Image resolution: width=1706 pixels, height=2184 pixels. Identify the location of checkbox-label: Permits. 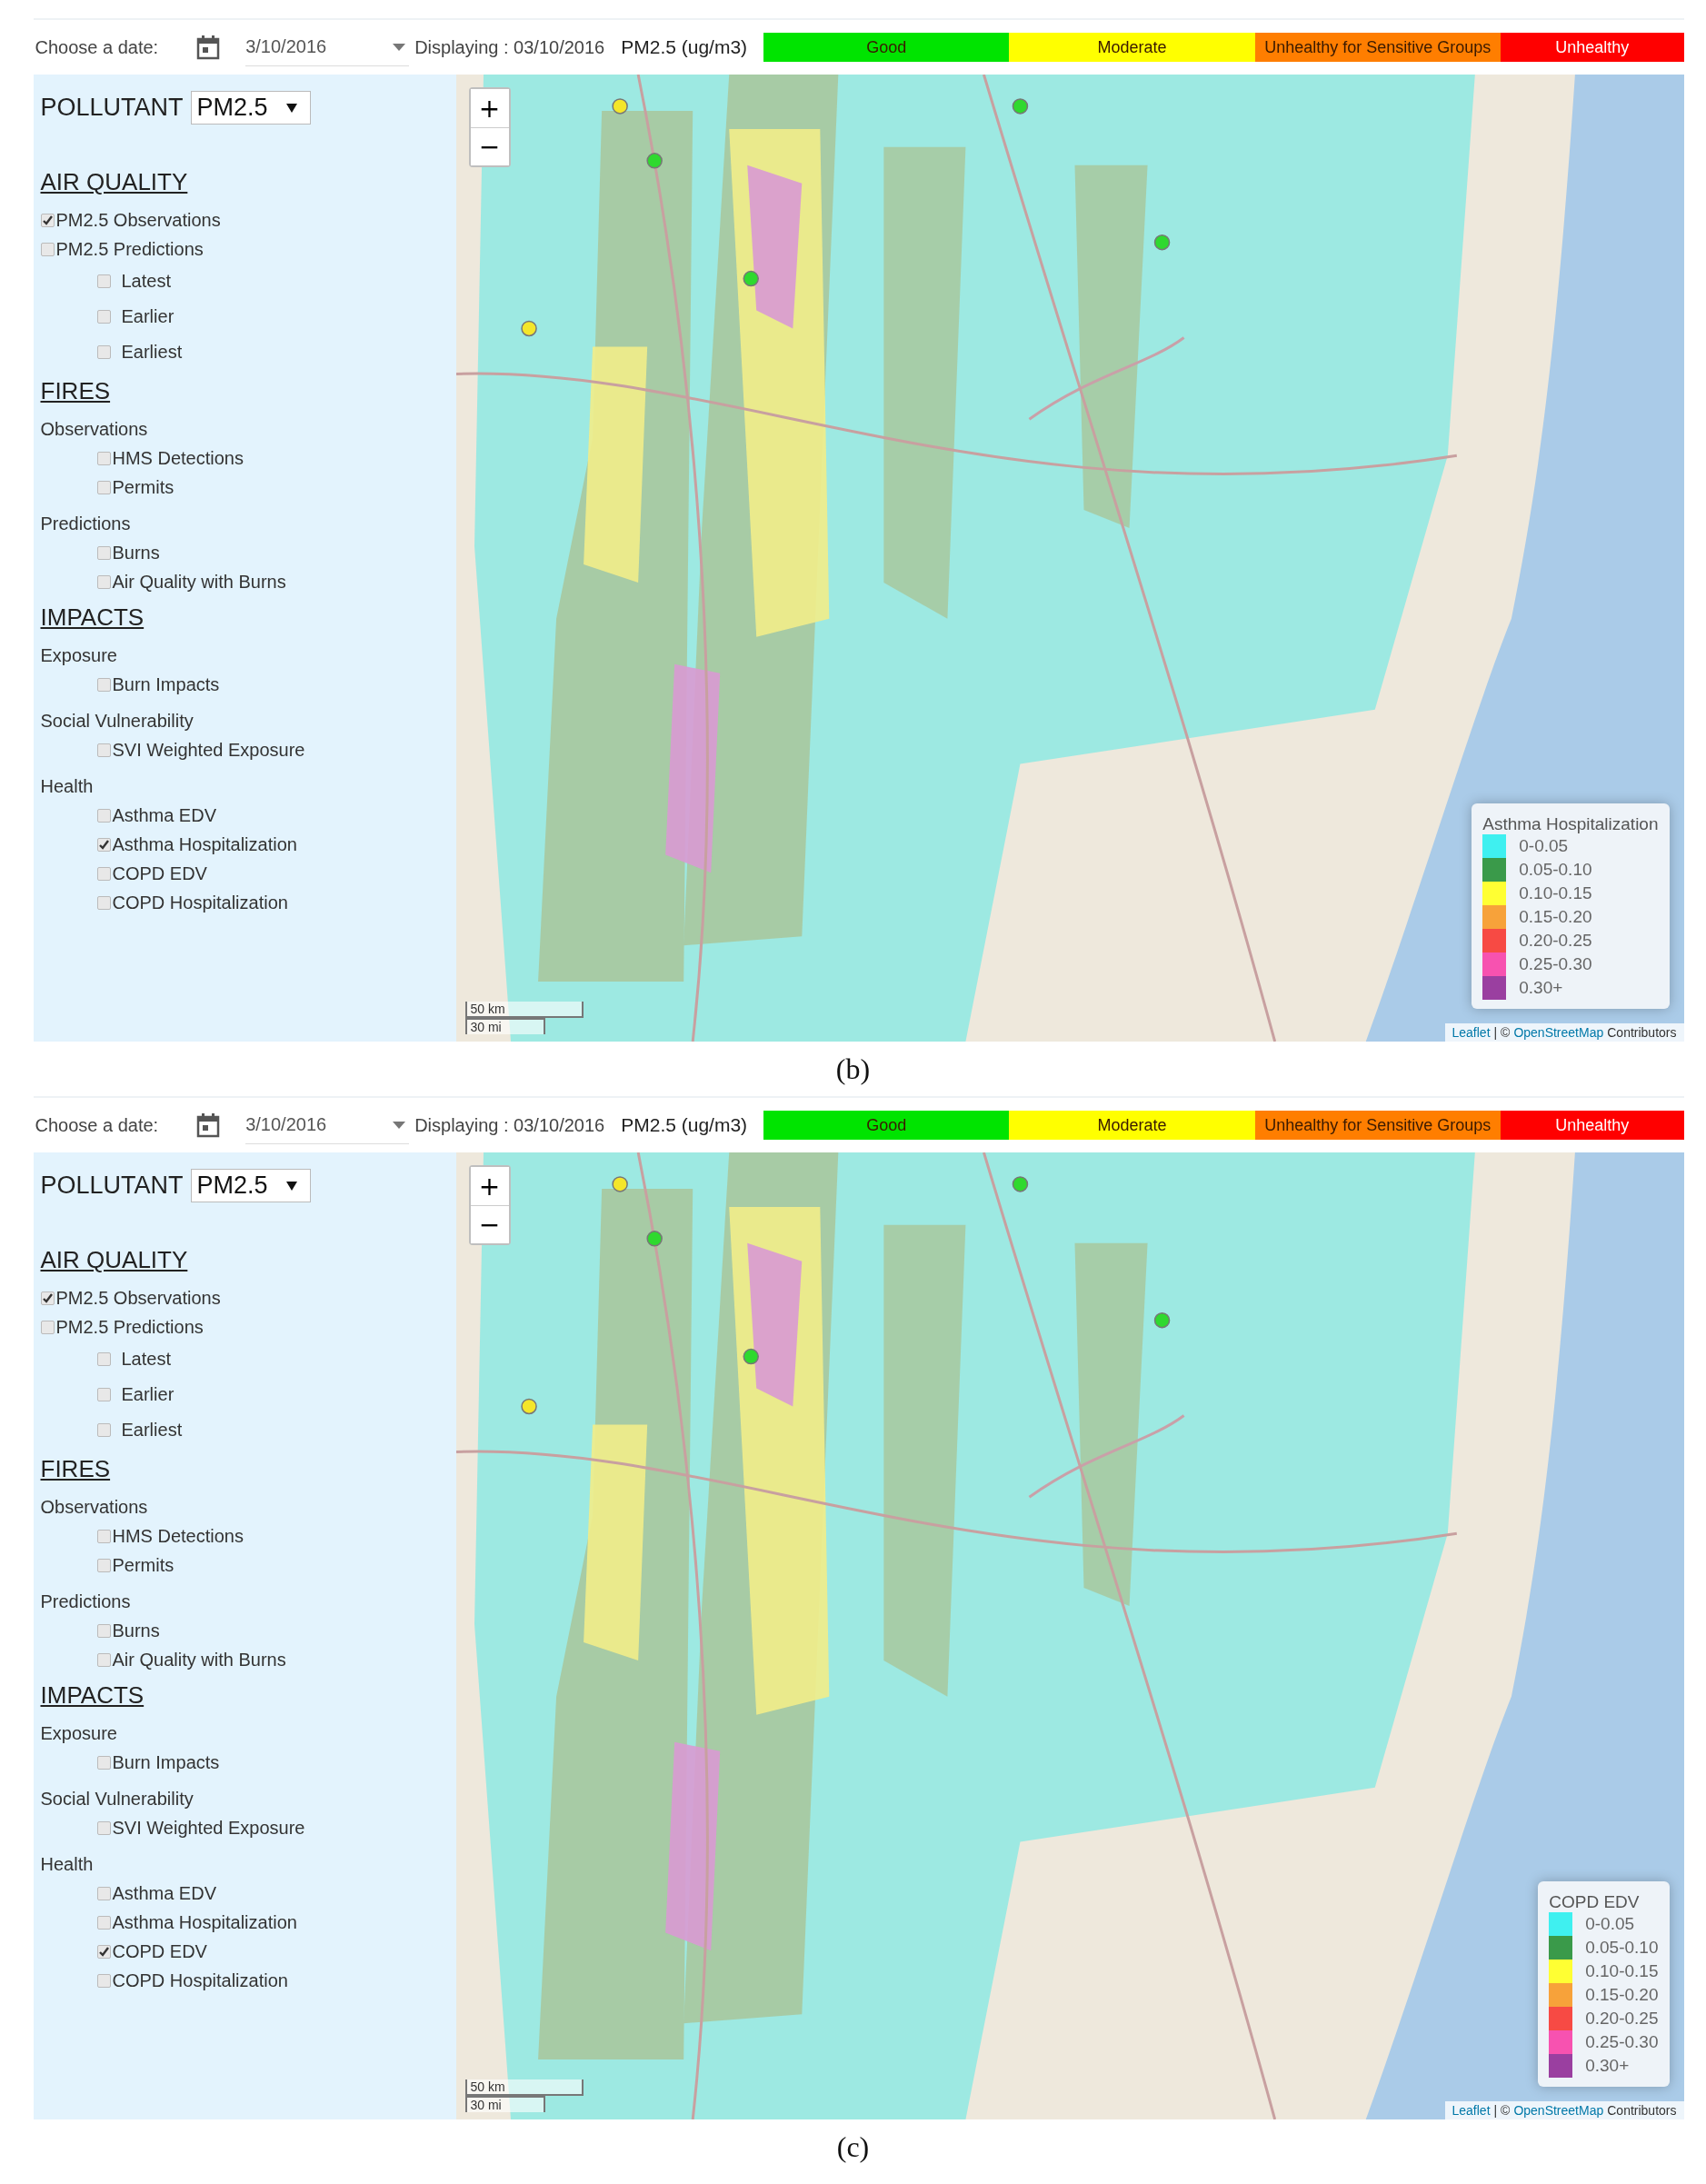
(143, 1565).